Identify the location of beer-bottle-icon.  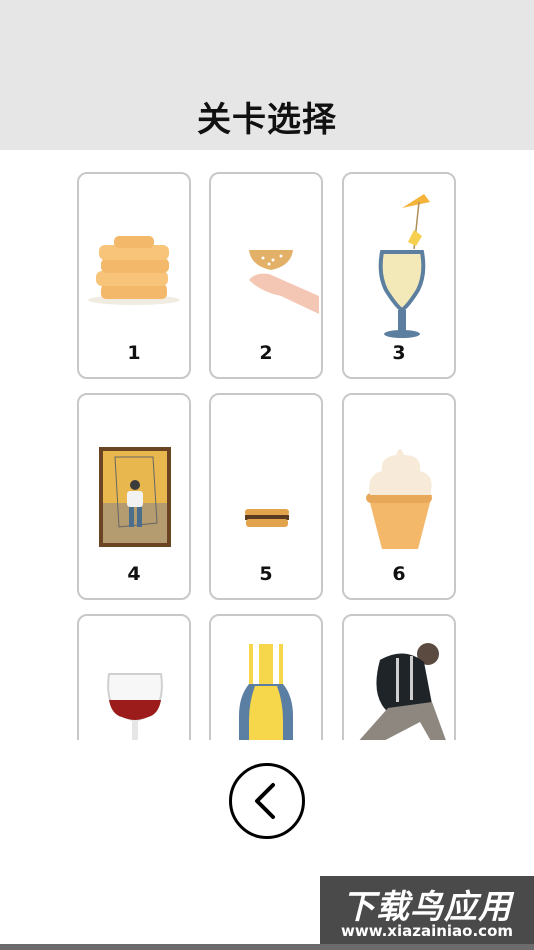
(266, 692).